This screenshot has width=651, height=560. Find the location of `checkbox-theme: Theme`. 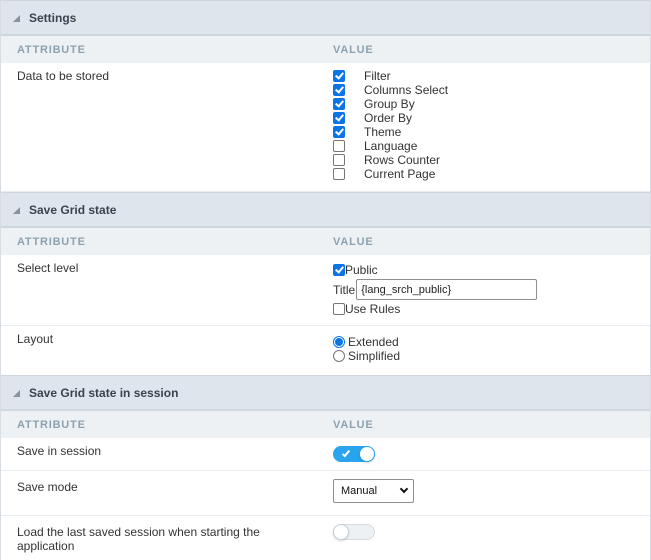

checkbox-theme: Theme is located at coordinates (390, 132).